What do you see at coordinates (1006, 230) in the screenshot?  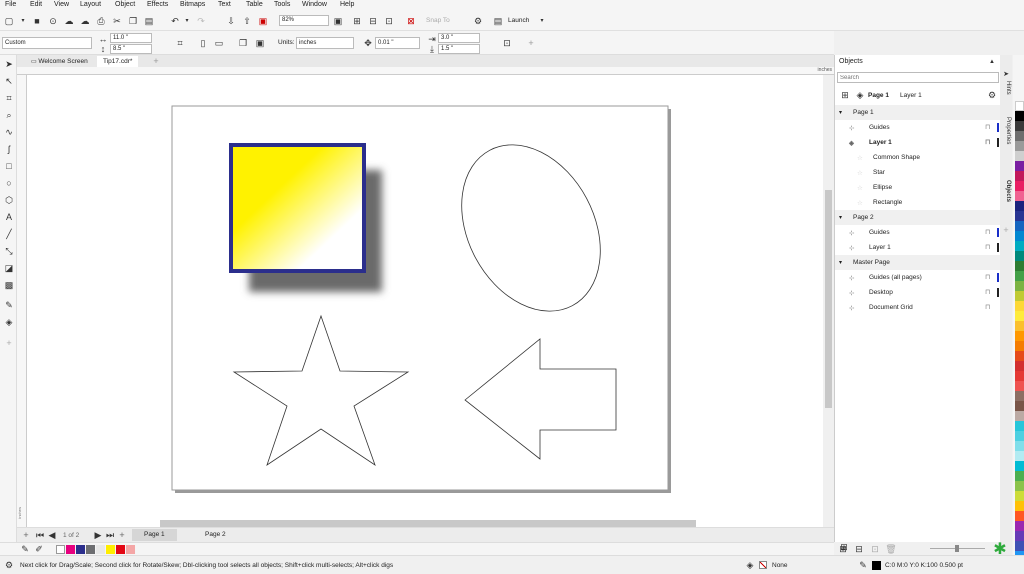 I see `add-docker-icon: +` at bounding box center [1006, 230].